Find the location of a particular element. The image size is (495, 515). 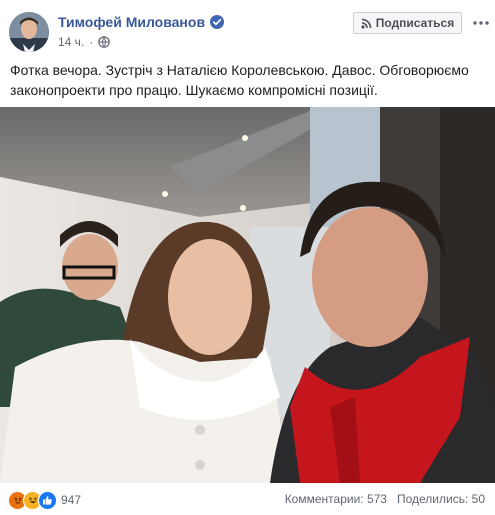

reactions-summary: 947 is located at coordinates (44, 500).